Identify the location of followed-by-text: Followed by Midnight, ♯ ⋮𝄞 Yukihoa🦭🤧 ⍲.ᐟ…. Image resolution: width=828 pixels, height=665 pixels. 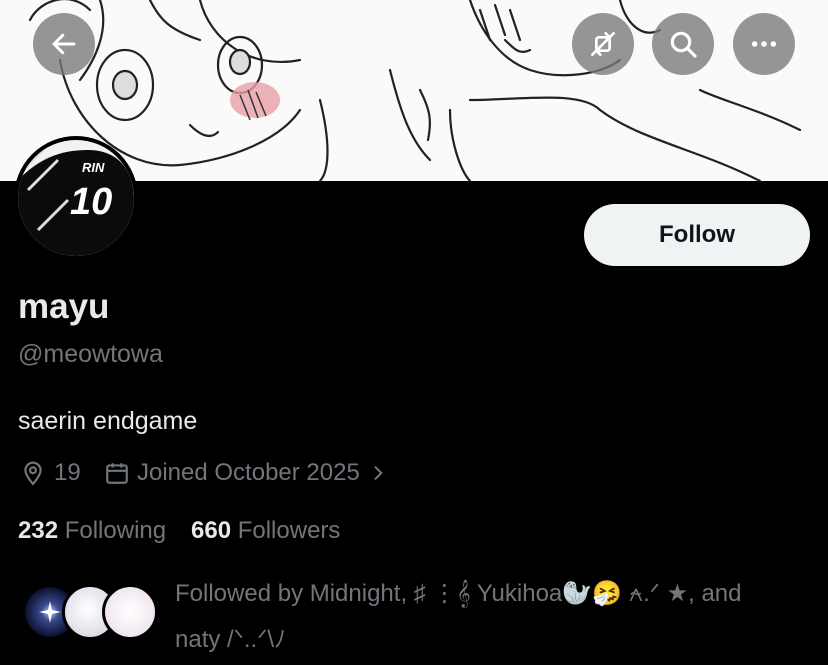
(485, 617).